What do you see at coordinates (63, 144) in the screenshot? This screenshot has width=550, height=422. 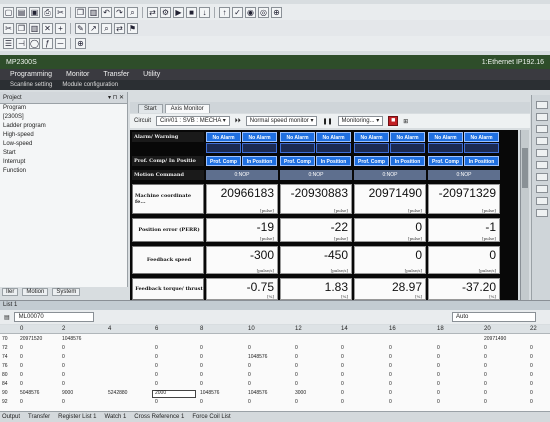 I see `tree-item: Low-speed` at bounding box center [63, 144].